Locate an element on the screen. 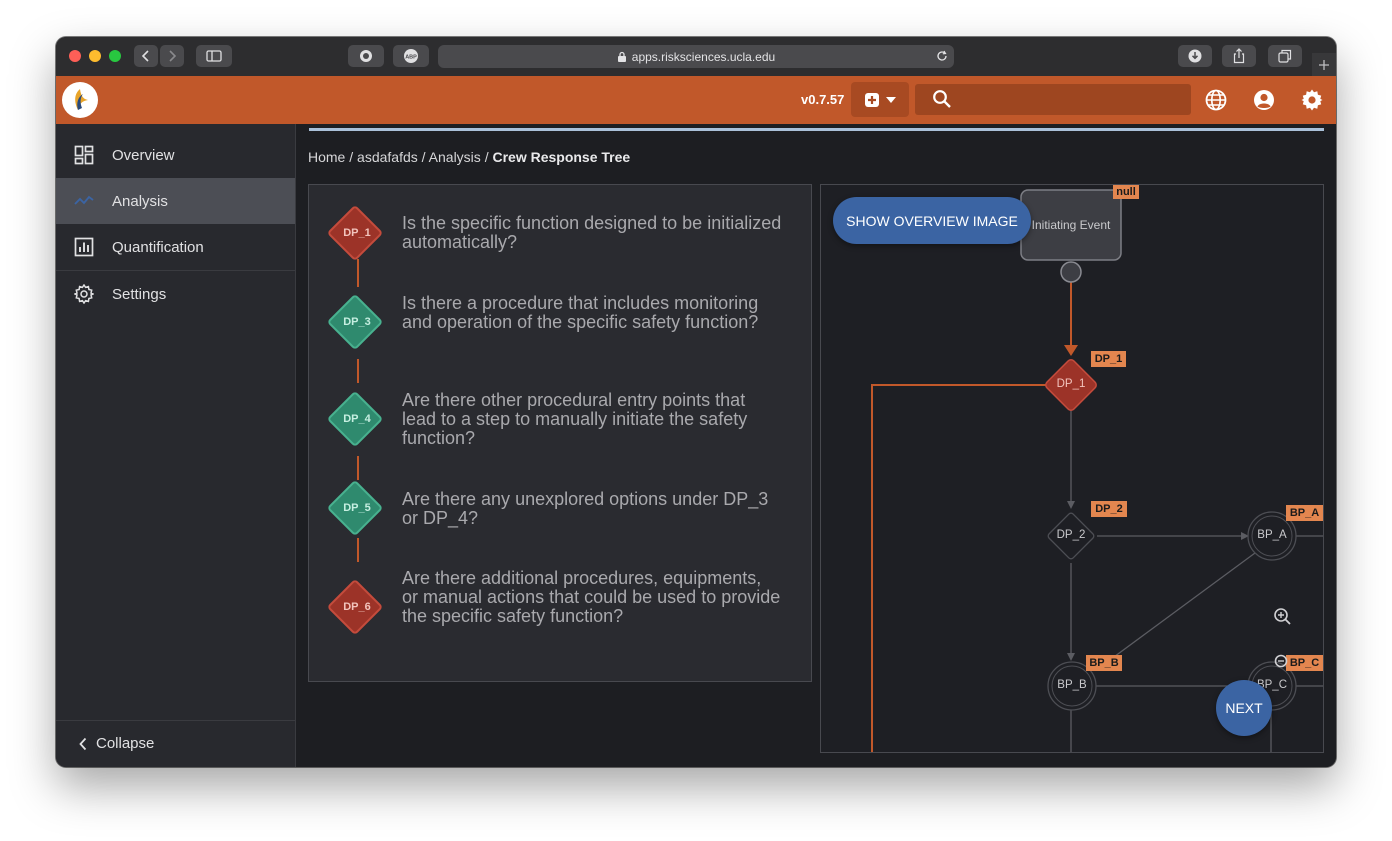 This screenshot has width=1392, height=841. edge-dp1-branch is located at coordinates (960, 568).